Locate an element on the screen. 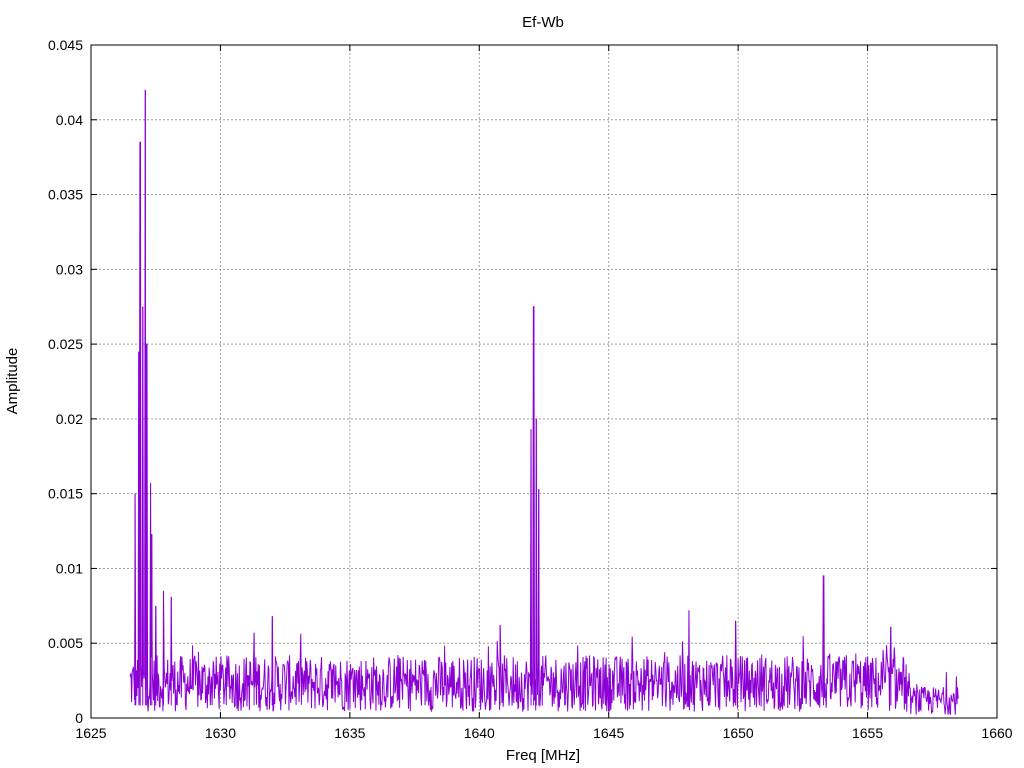 The height and width of the screenshot is (768, 1024). y-tick-label: 0.04 is located at coordinates (69, 120).